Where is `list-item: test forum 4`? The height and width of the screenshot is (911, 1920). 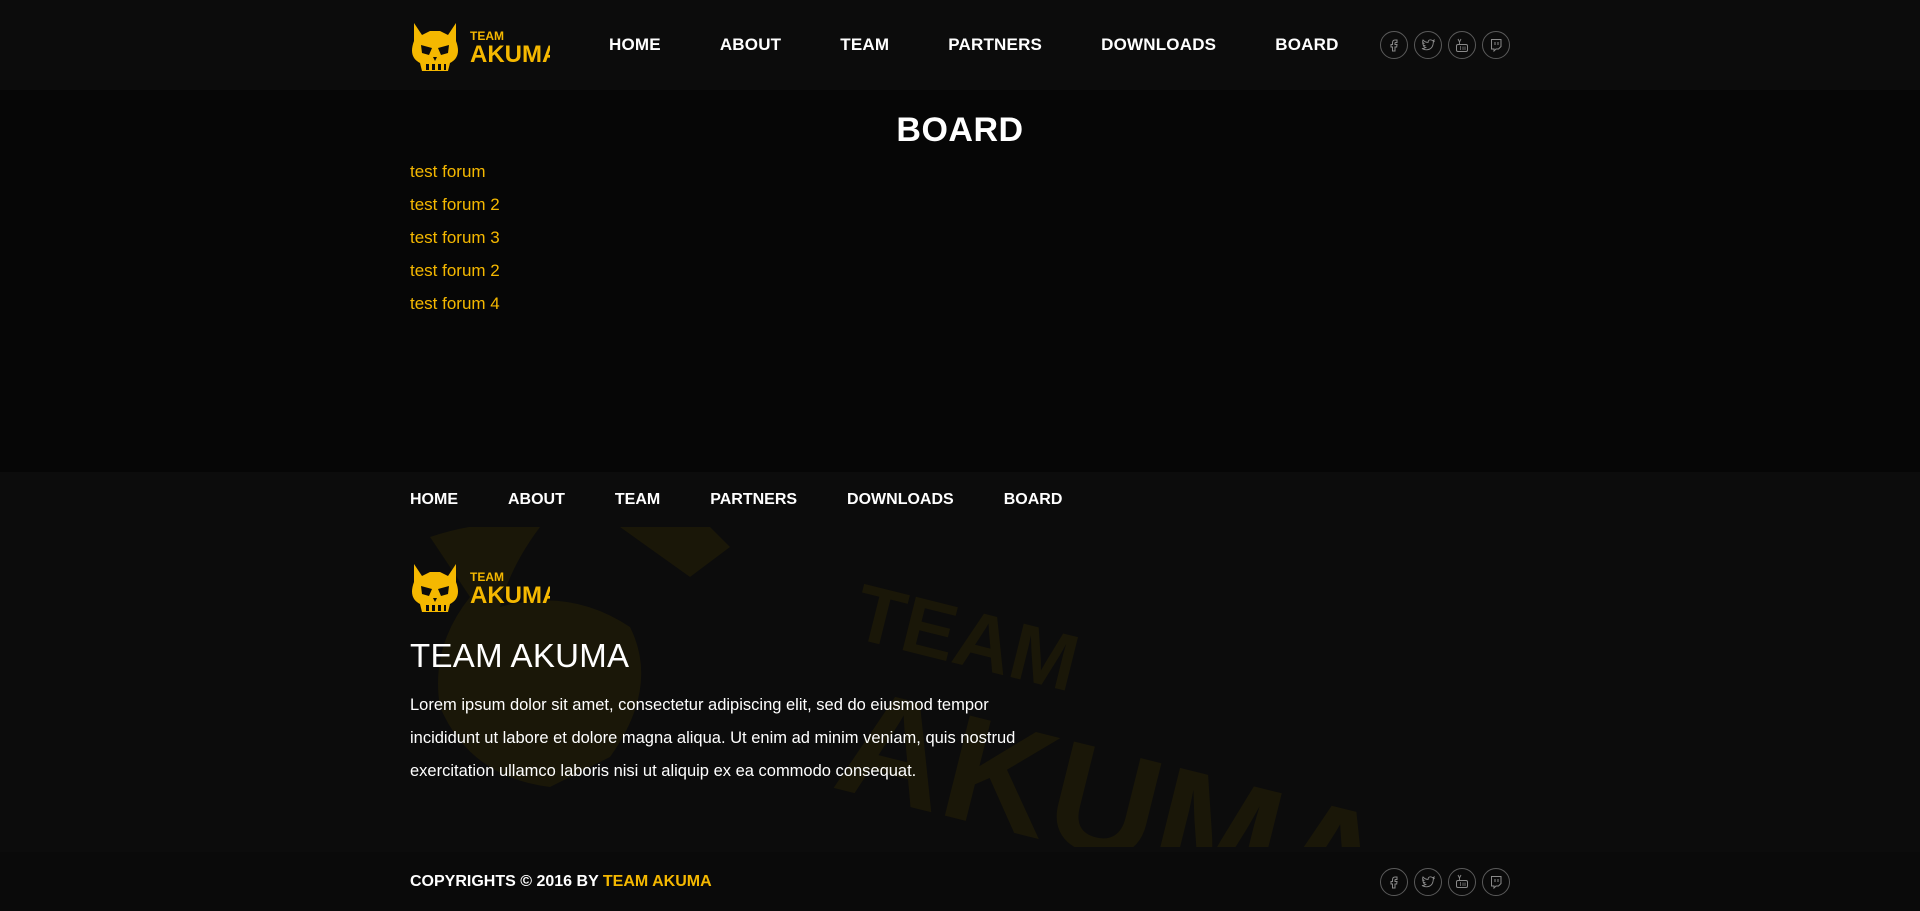 list-item: test forum 4 is located at coordinates (960, 310).